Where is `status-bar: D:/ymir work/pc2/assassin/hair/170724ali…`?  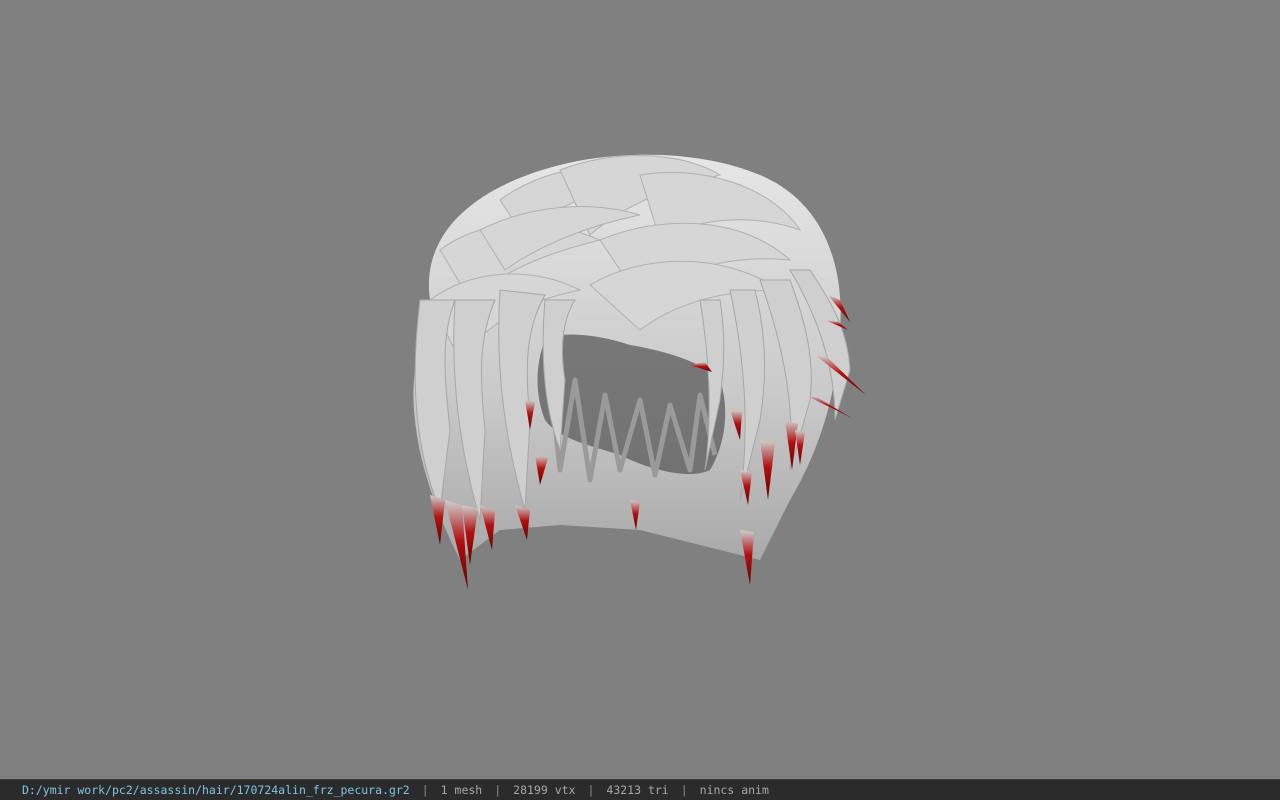
status-bar: D:/ymir work/pc2/assassin/hair/170724ali… is located at coordinates (640, 789).